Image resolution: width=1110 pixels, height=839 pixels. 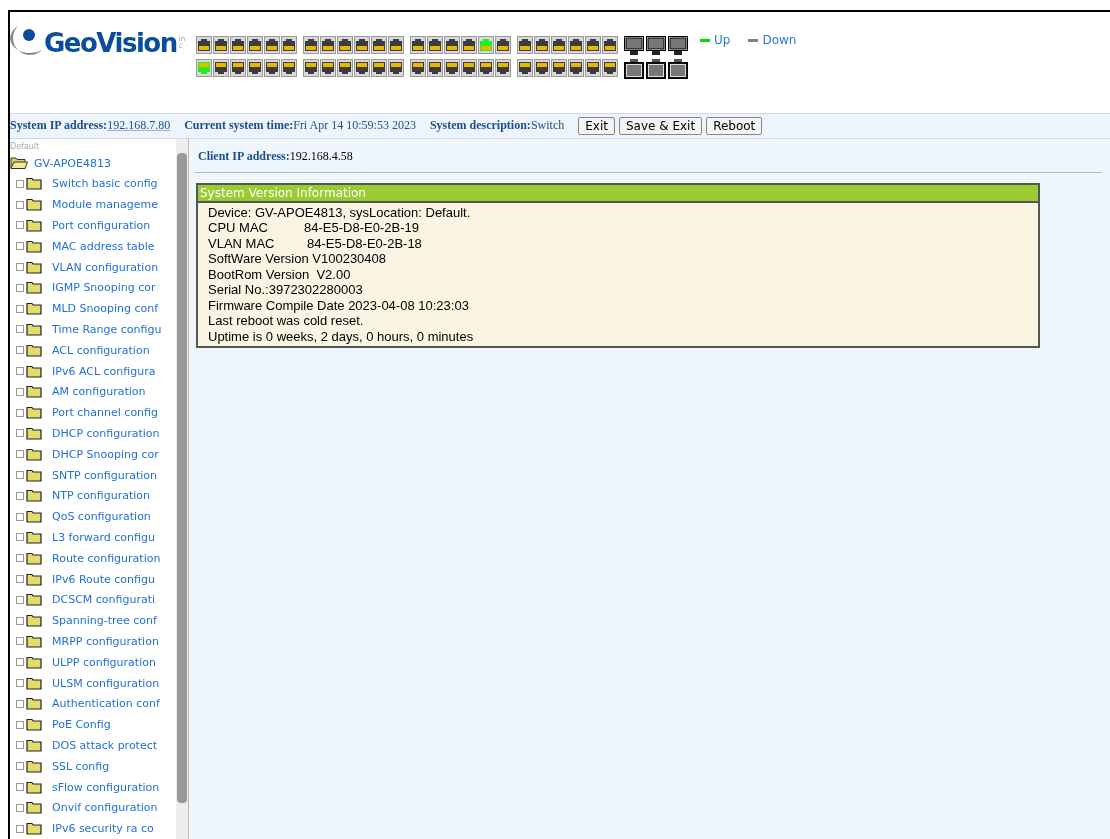 I want to click on tree-item: SSL config, so click(x=81, y=766).